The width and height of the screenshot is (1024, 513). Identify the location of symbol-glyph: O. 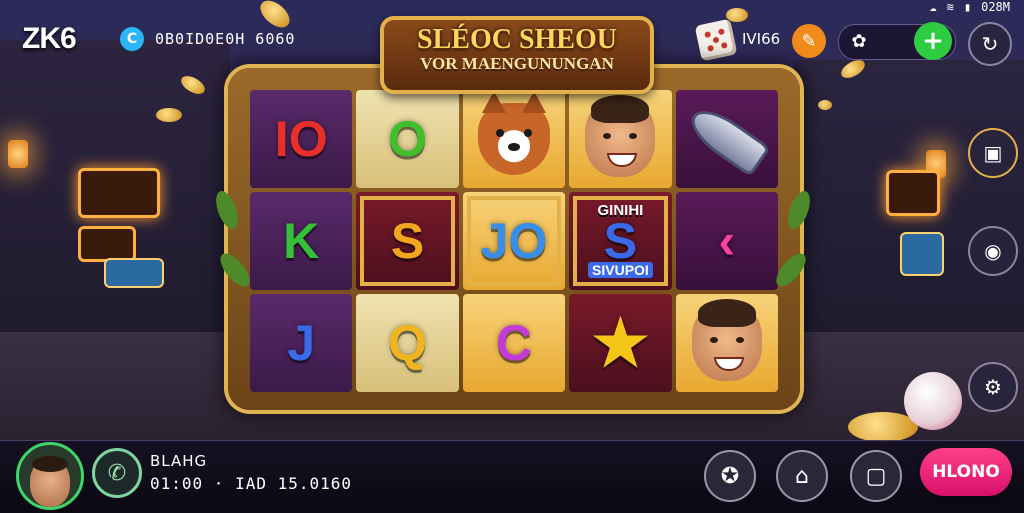
(408, 139).